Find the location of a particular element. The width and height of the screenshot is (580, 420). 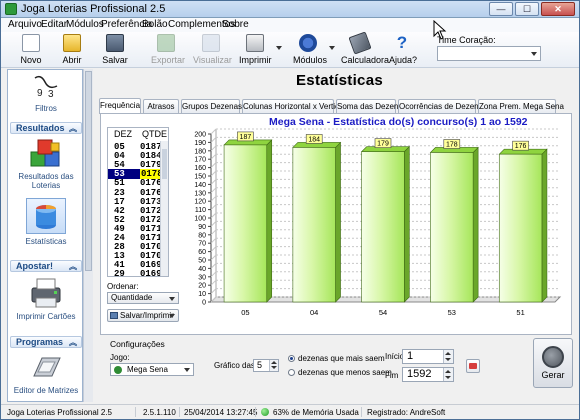

print-button: Imprimir is located at coordinates (255, 49).